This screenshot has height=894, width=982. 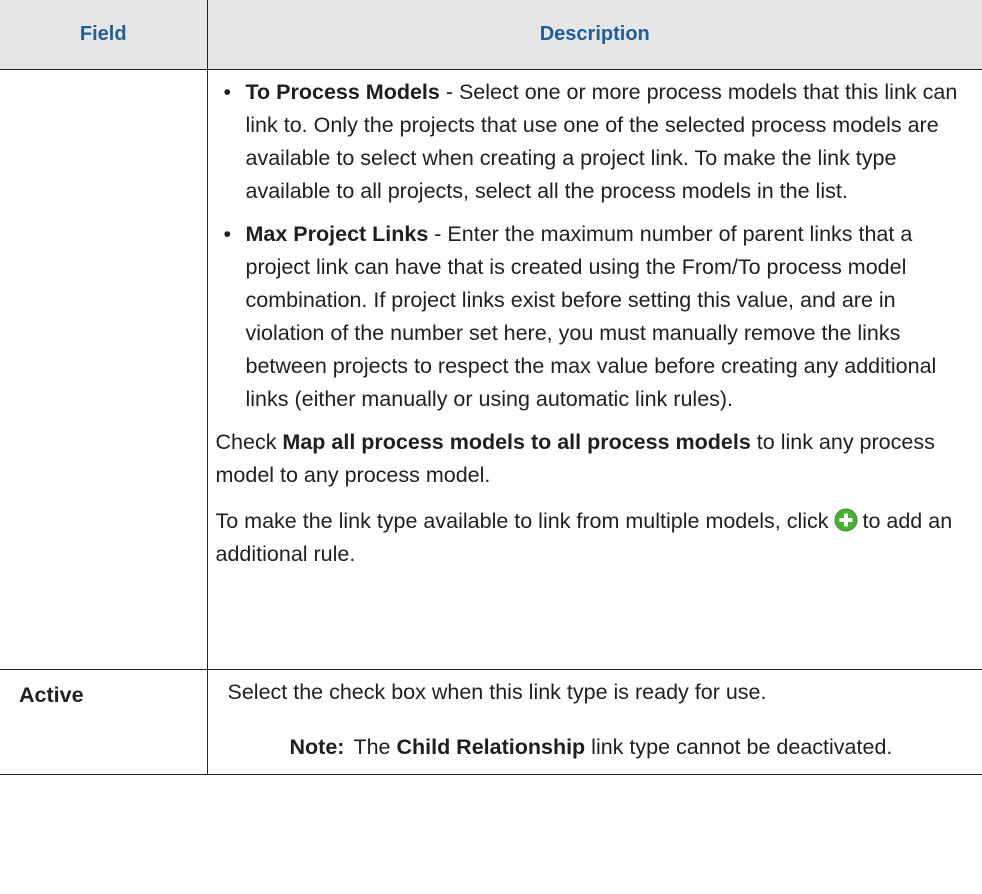 I want to click on plus-circle-icon, so click(x=846, y=520).